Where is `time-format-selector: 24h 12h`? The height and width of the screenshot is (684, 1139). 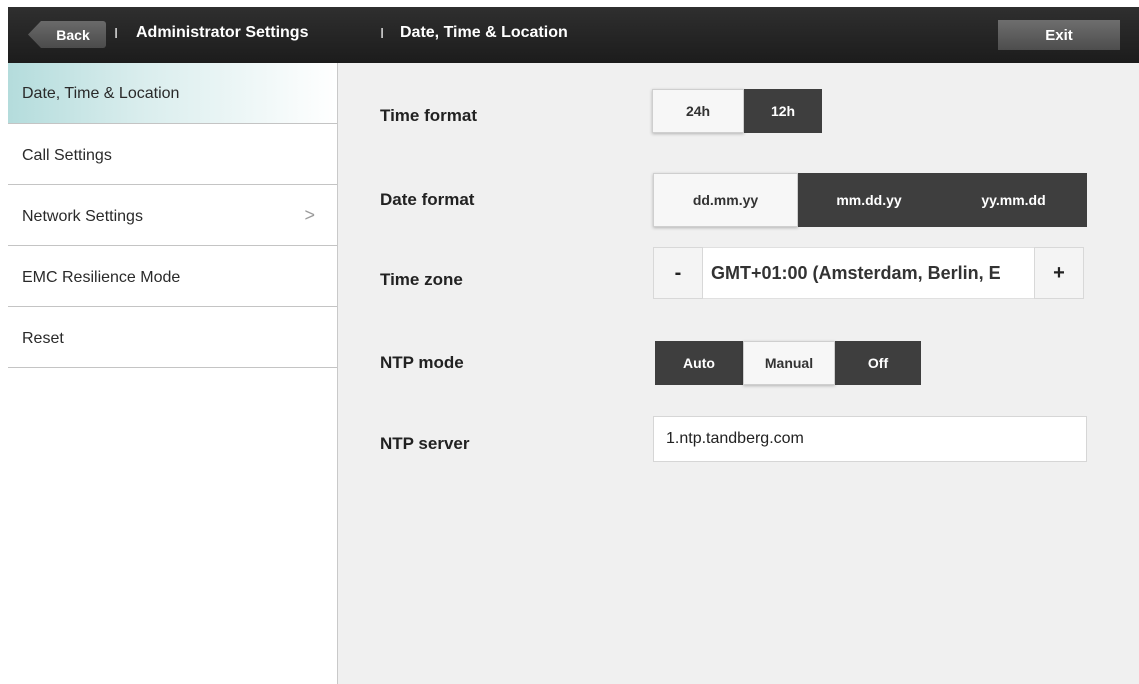
time-format-selector: 24h 12h is located at coordinates (737, 111).